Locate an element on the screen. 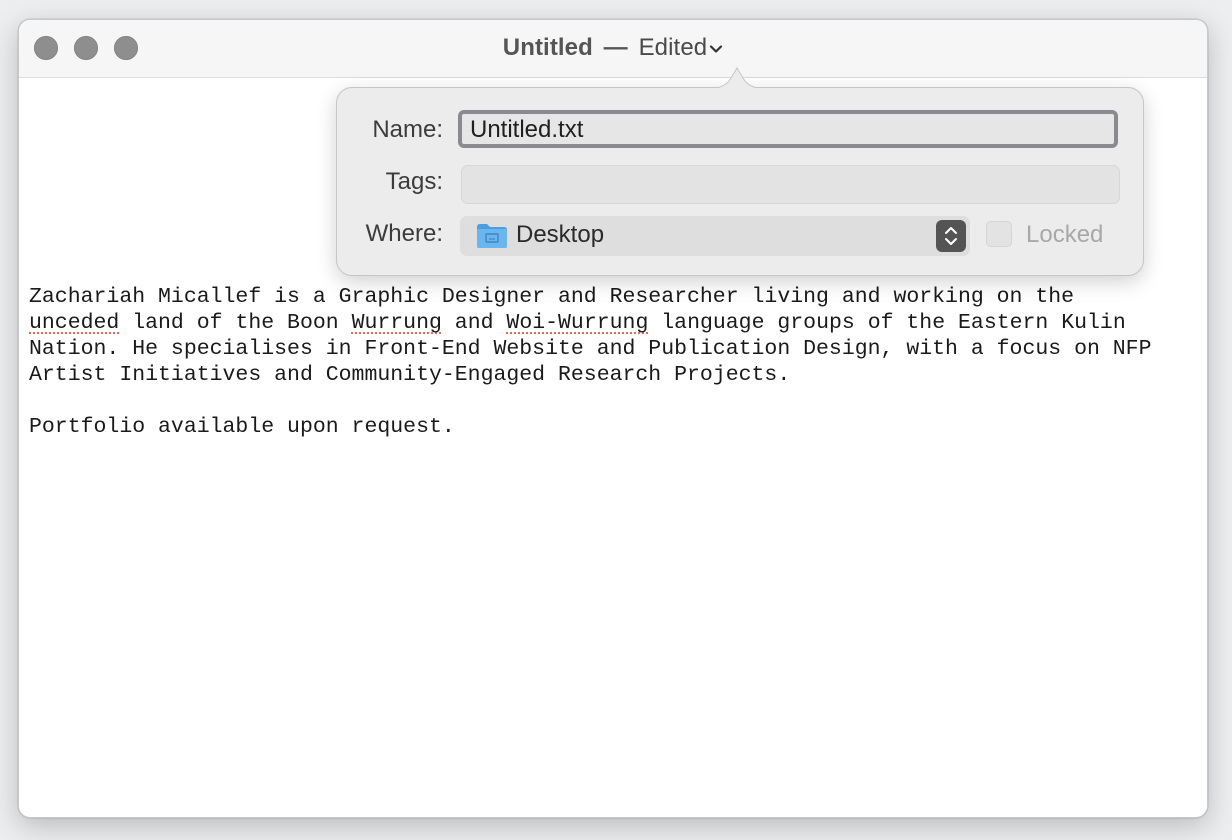  where-selected-value: Desktop is located at coordinates (560, 234).